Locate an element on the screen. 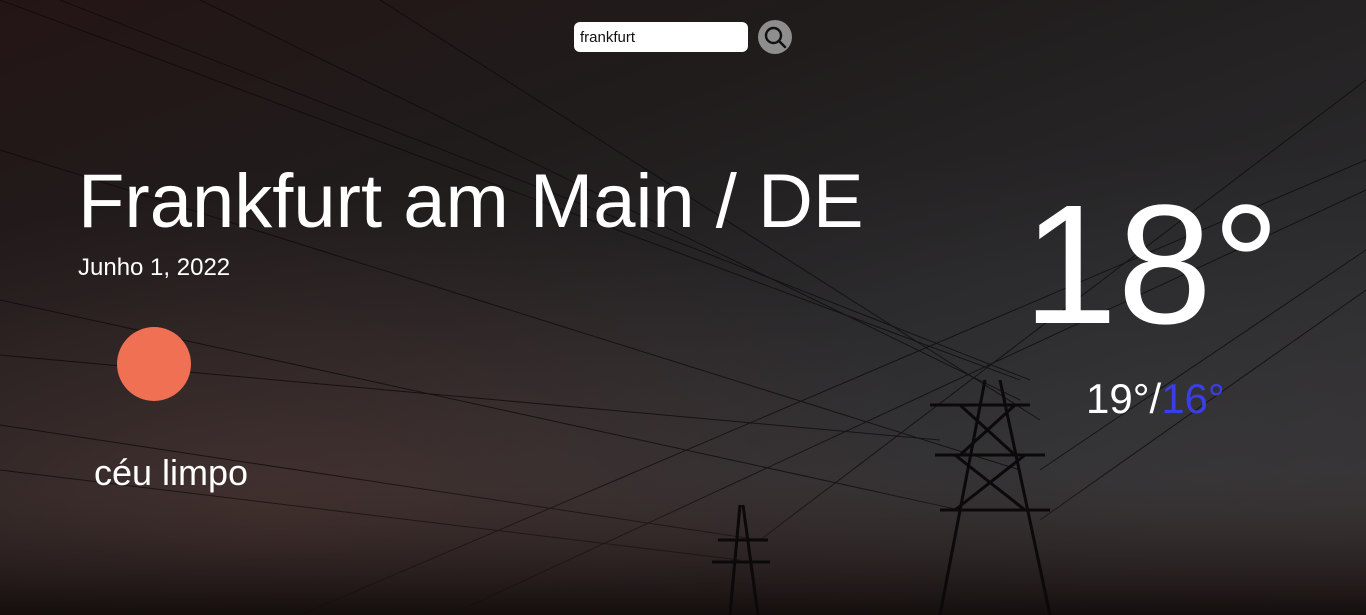 The height and width of the screenshot is (615, 1366). min-temperature: 16° is located at coordinates (1193, 398).